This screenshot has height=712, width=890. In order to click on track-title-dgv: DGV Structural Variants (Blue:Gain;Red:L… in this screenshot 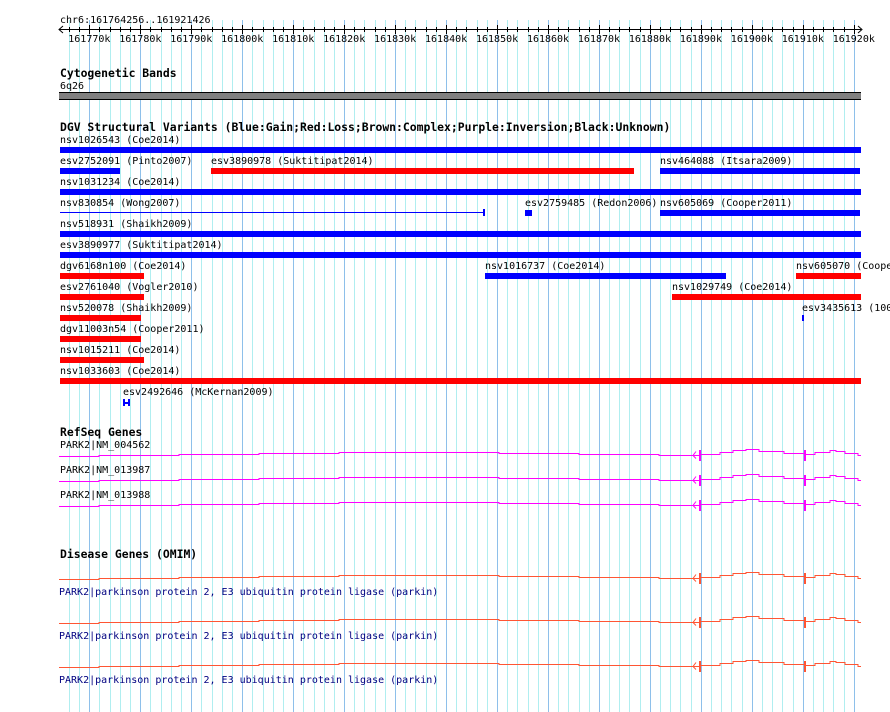, I will do `click(365, 127)`.